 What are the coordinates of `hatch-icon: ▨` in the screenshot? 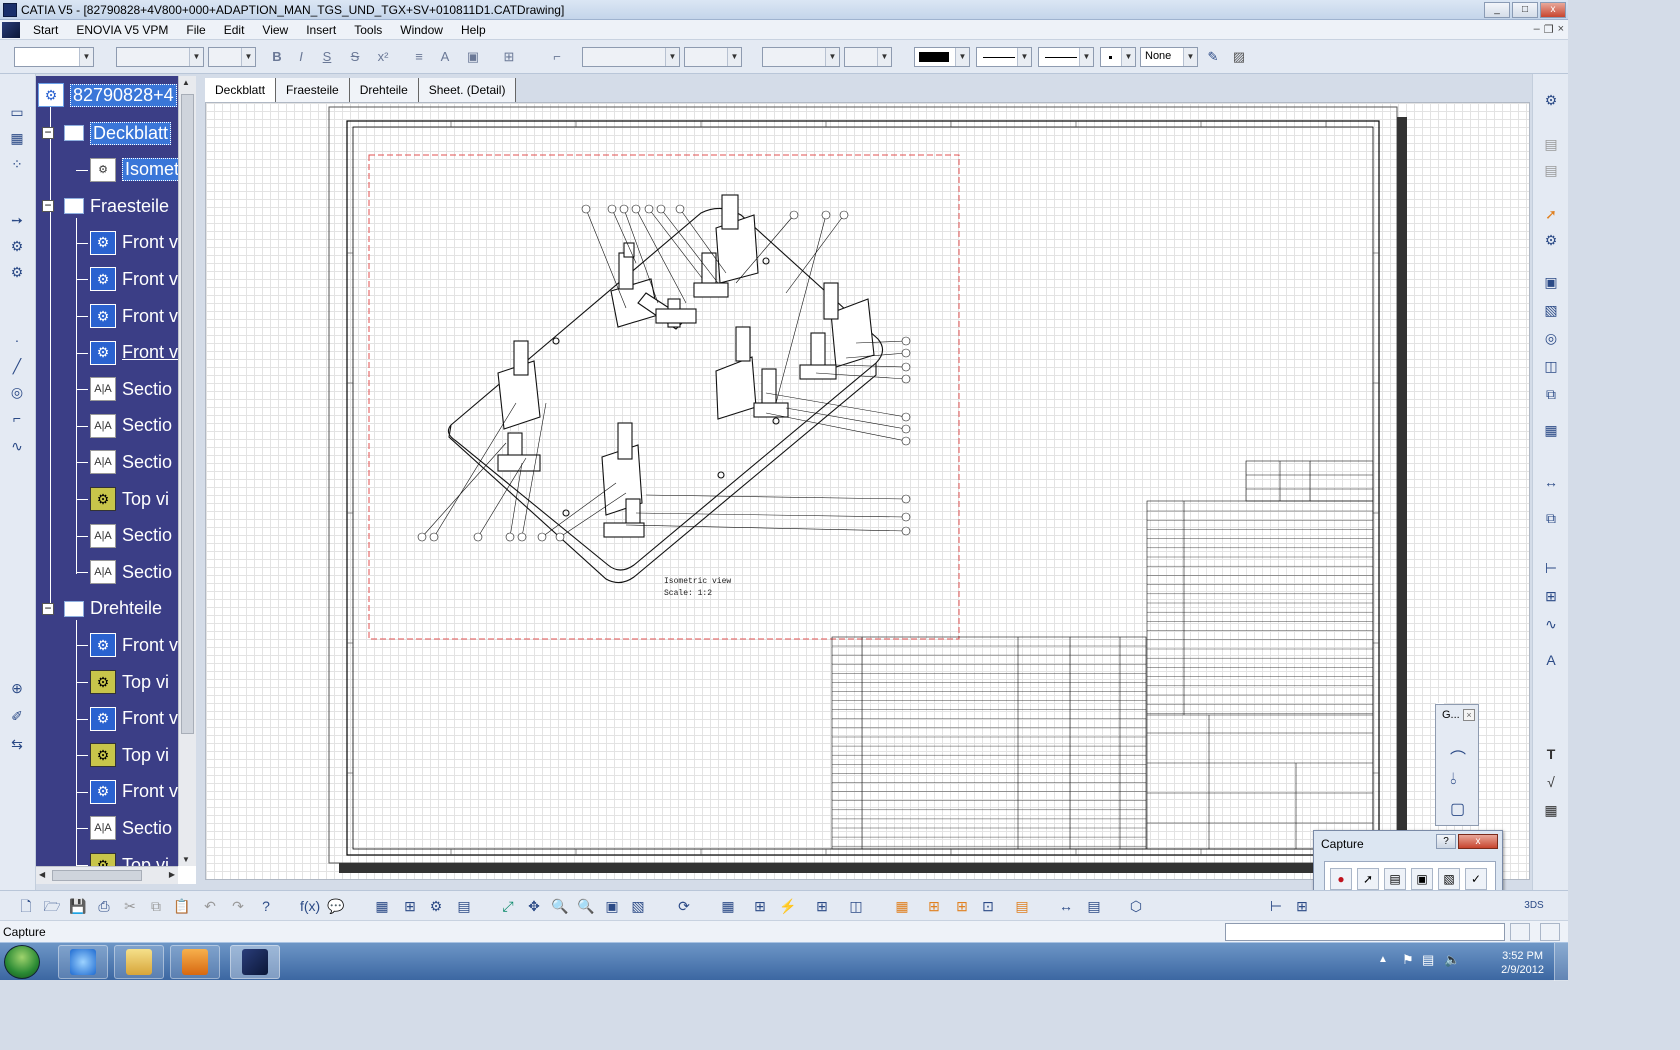 It's located at (1239, 57).